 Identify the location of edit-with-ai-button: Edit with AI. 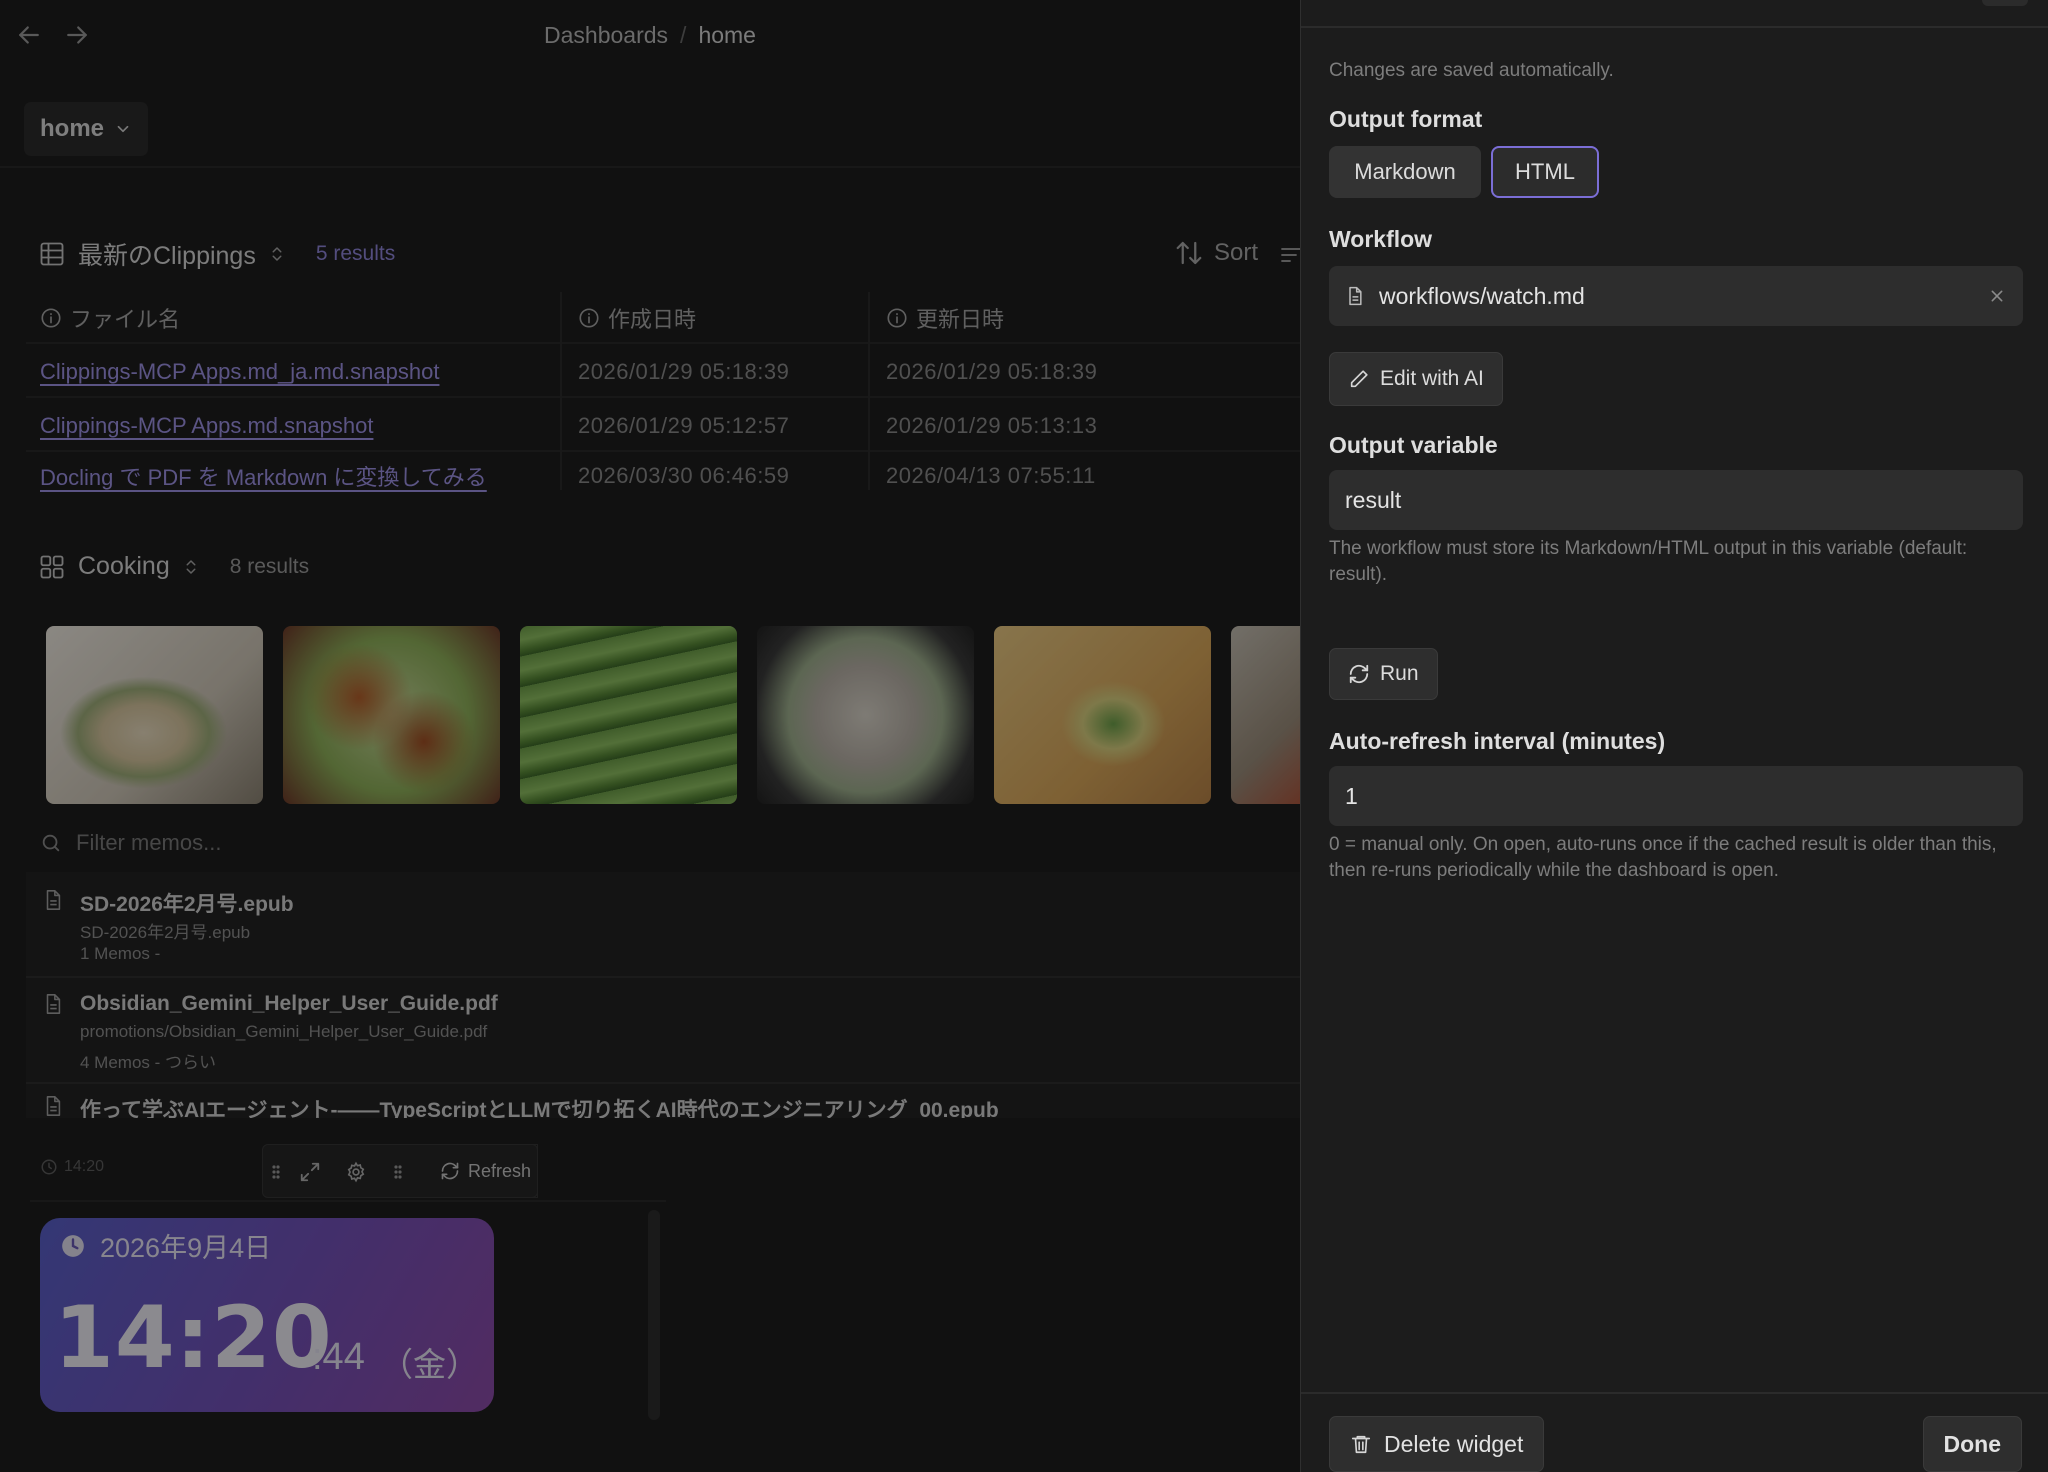
(1416, 379).